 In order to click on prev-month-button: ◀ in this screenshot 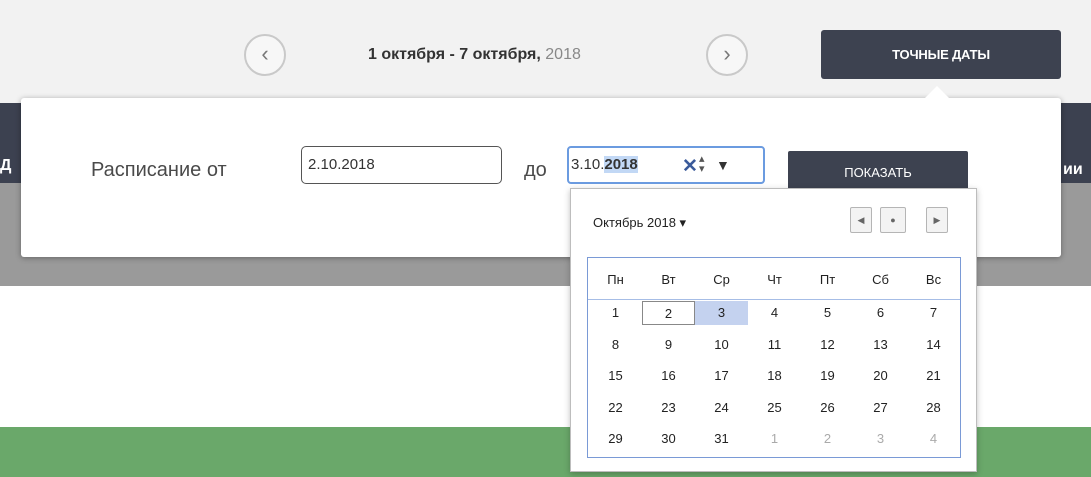, I will do `click(861, 220)`.